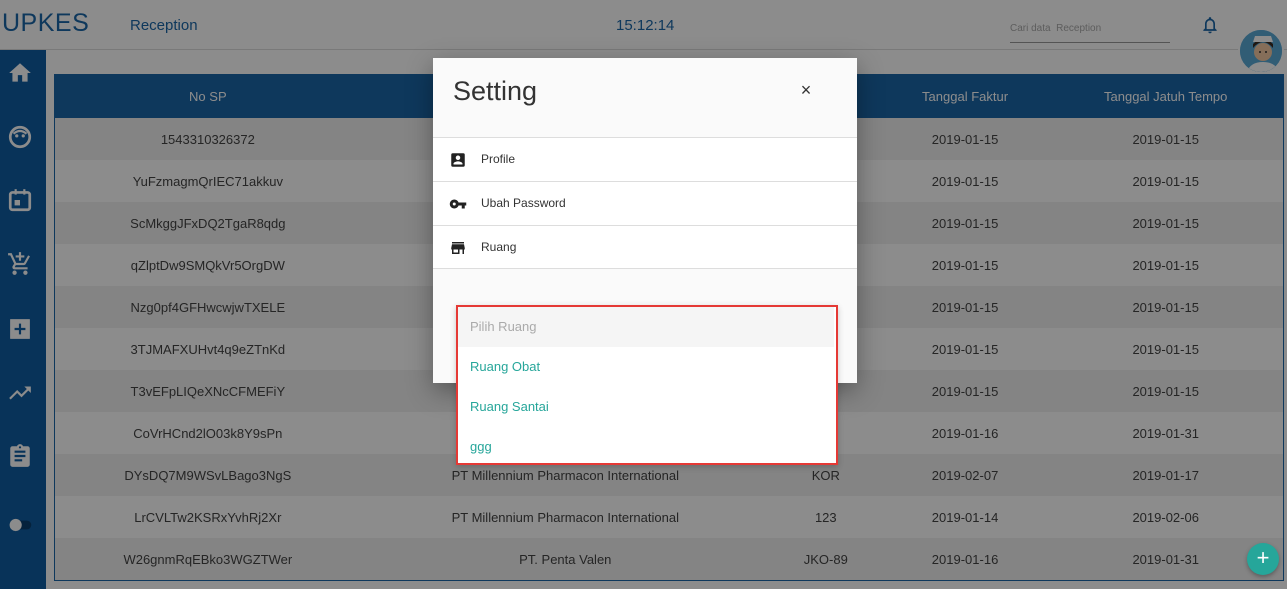 The width and height of the screenshot is (1287, 589). Describe the element at coordinates (645, 203) in the screenshot. I see `menu-item-ubah-password: Ubah Password` at that location.